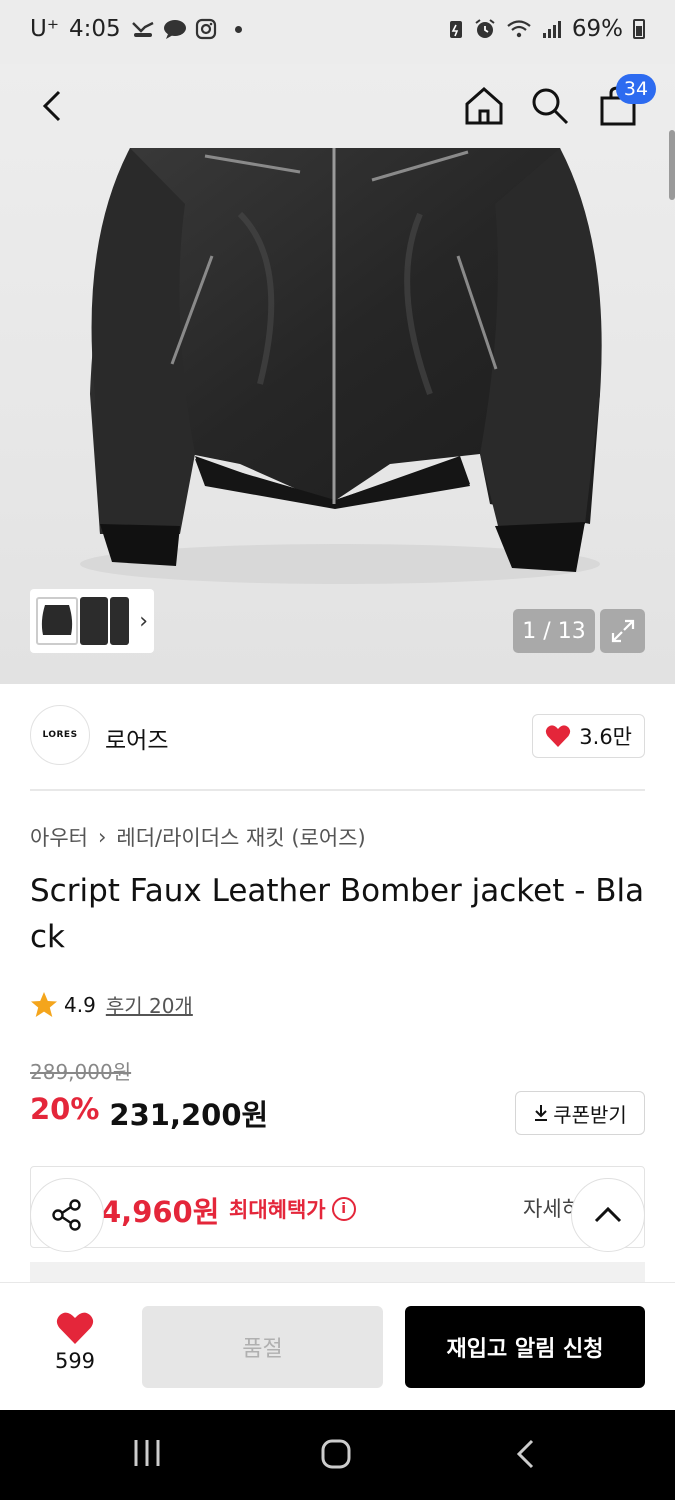  Describe the element at coordinates (541, 1113) in the screenshot. I see `download-icon` at that location.